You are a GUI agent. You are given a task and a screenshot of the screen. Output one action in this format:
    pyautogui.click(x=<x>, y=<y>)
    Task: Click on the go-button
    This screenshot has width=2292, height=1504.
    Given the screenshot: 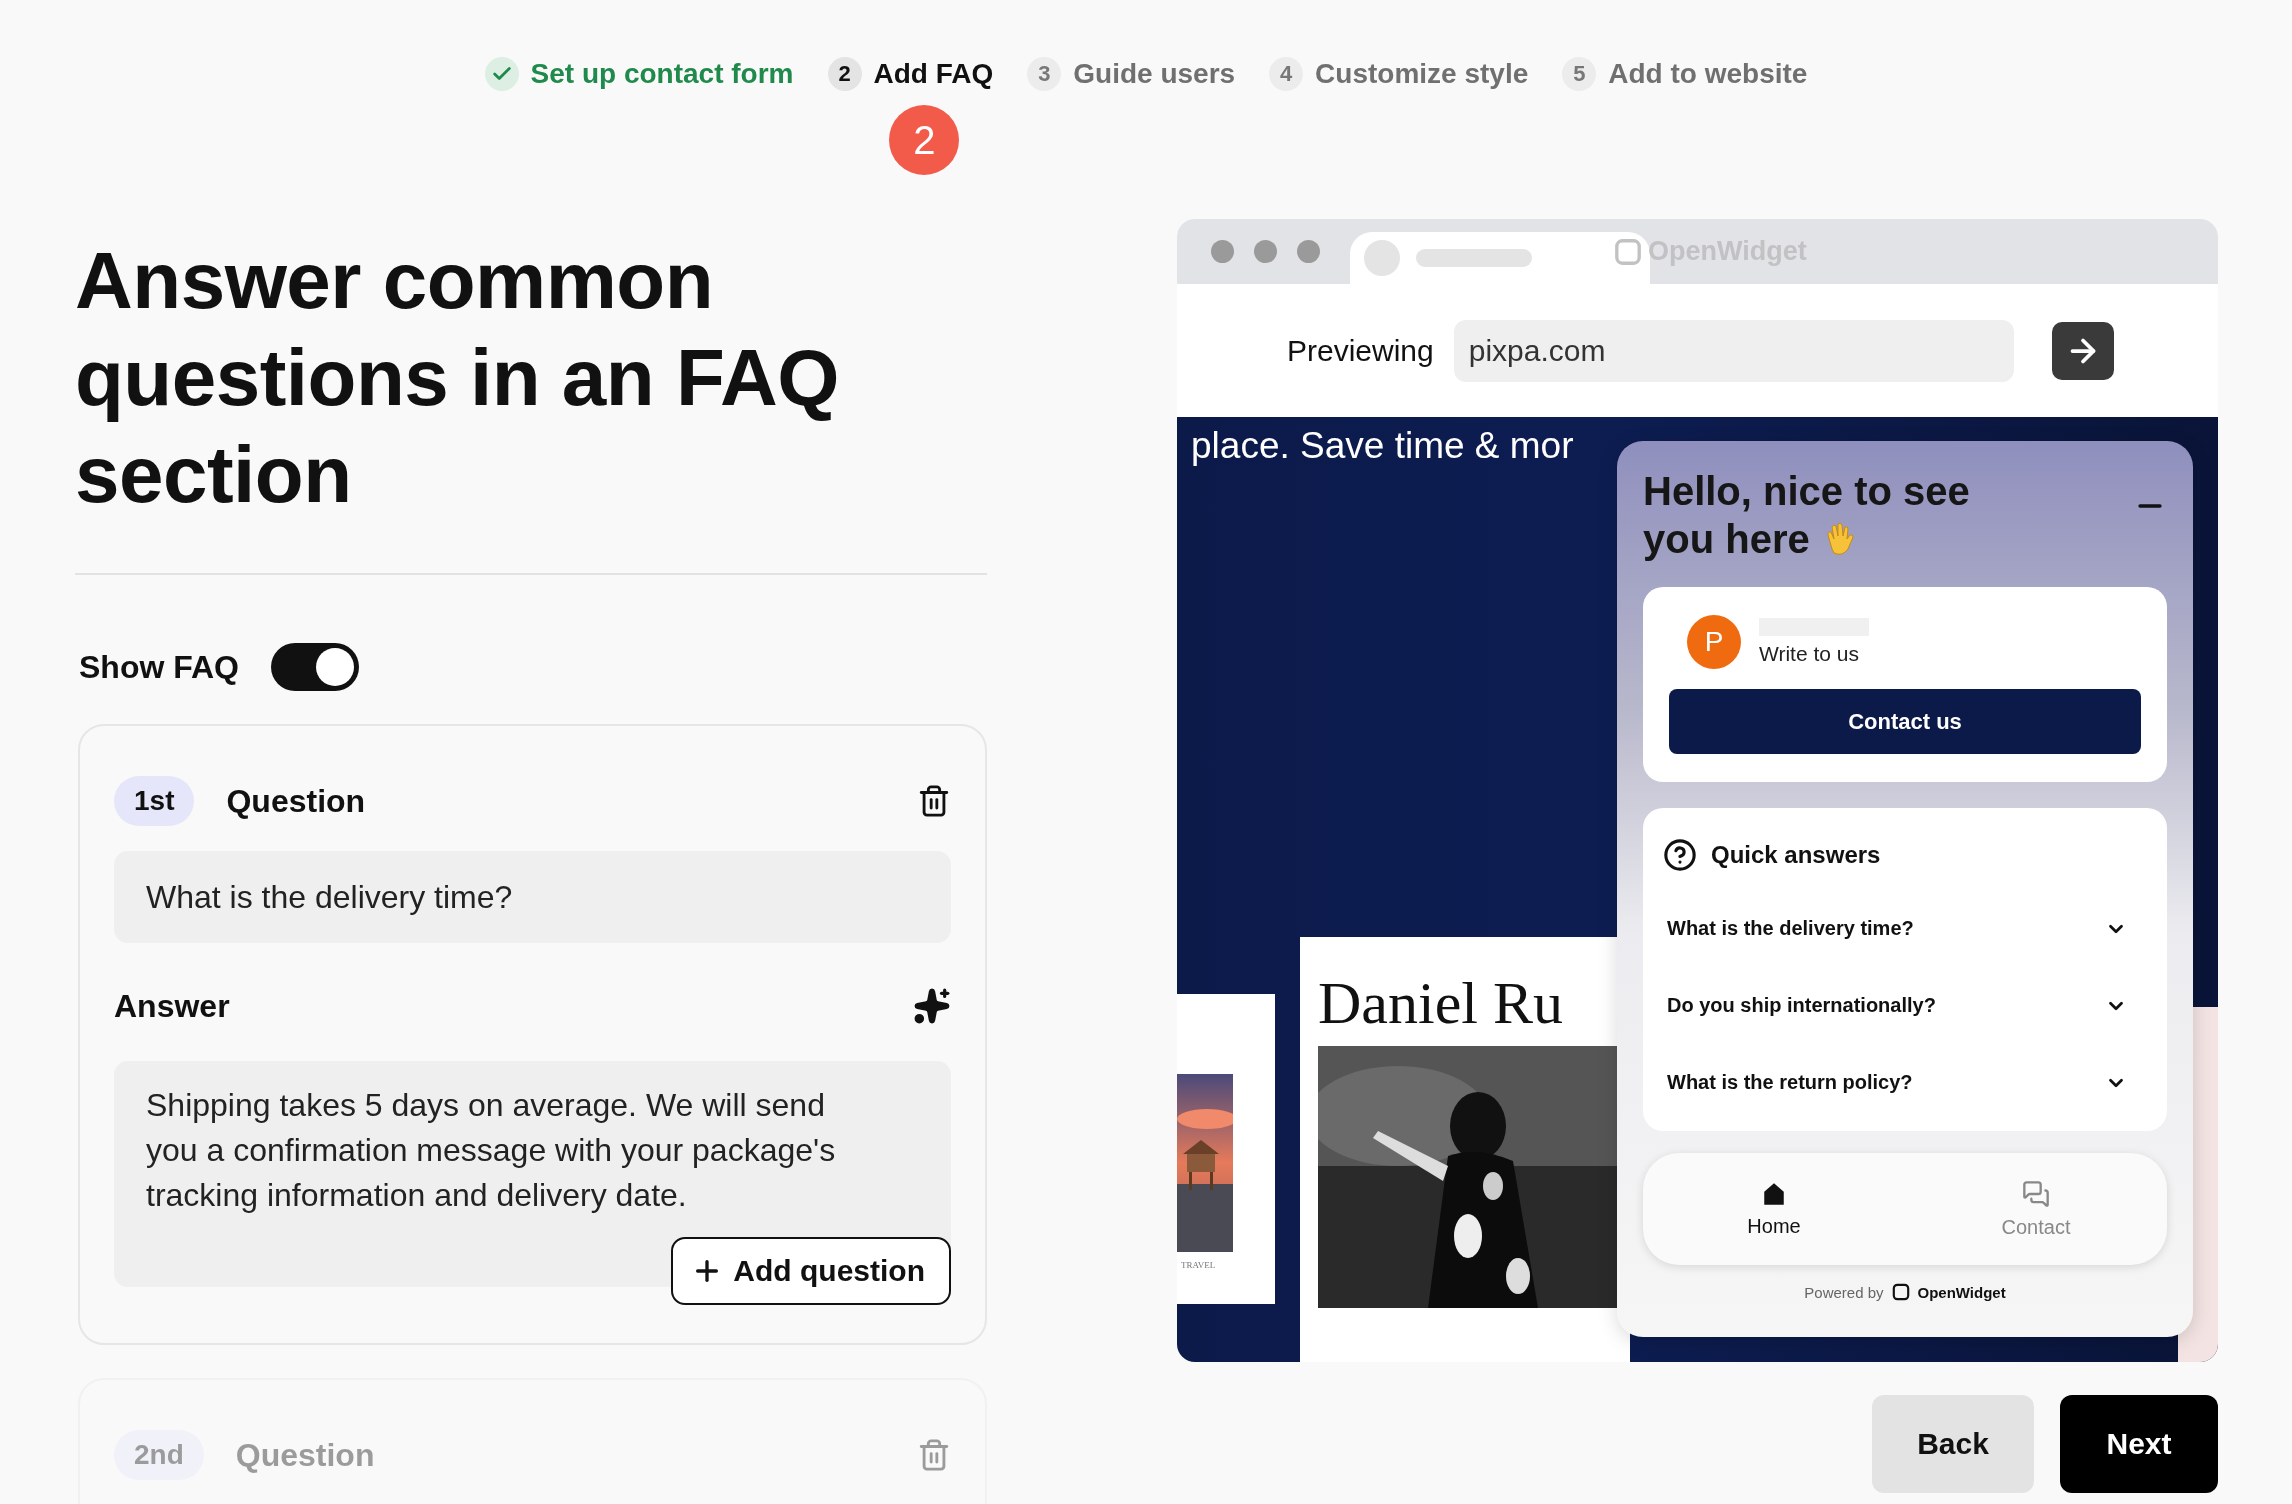 What is the action you would take?
    pyautogui.click(x=2082, y=350)
    